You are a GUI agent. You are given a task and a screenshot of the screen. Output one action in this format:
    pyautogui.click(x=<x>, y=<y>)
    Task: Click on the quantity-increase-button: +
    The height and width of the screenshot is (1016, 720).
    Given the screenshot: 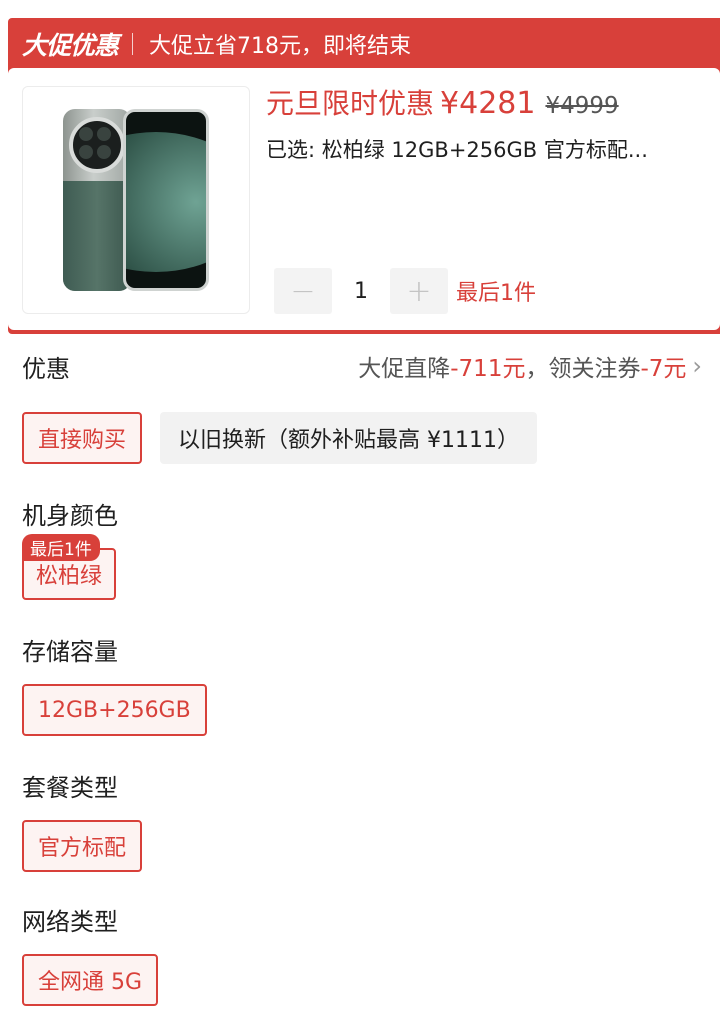 What is the action you would take?
    pyautogui.click(x=419, y=291)
    